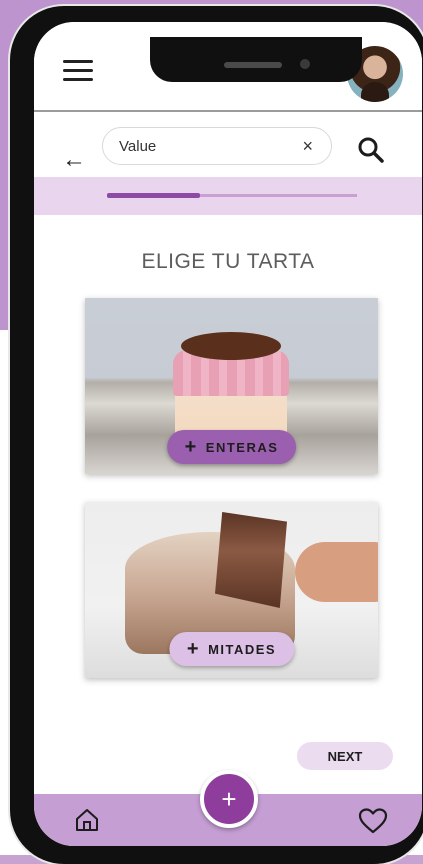  I want to click on search-value: Value, so click(137, 146).